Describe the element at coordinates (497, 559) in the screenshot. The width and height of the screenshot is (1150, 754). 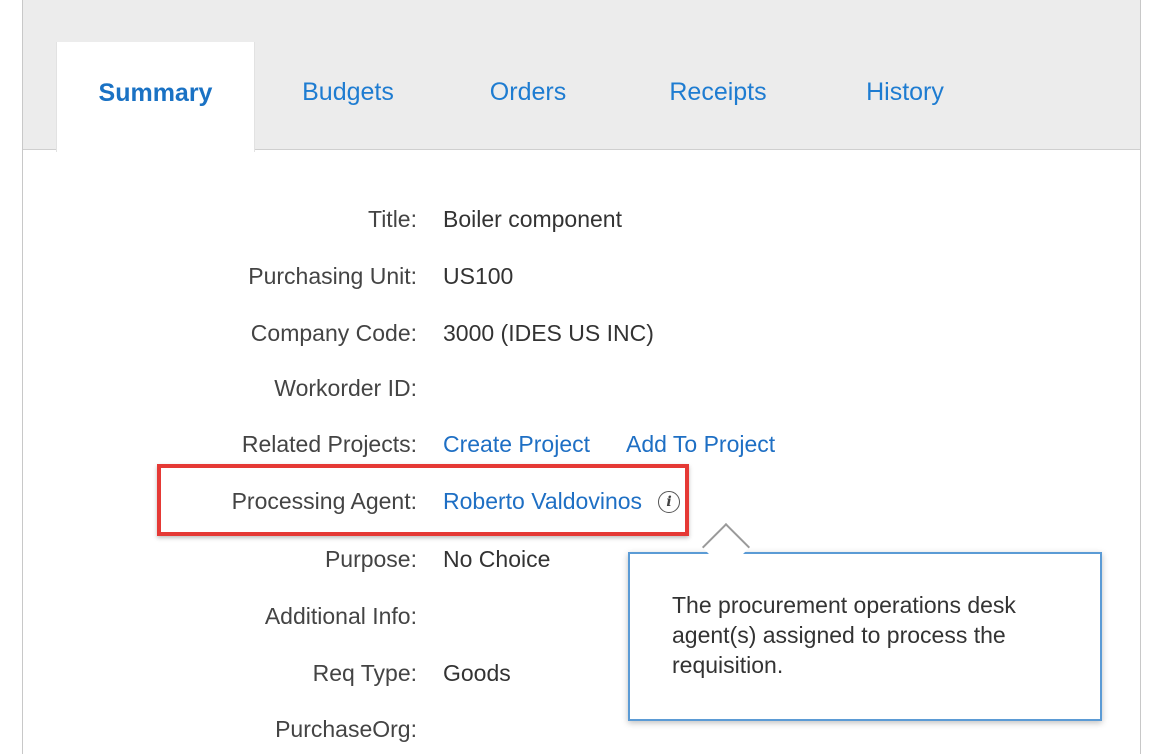
I see `purpose-value: No Choice` at that location.